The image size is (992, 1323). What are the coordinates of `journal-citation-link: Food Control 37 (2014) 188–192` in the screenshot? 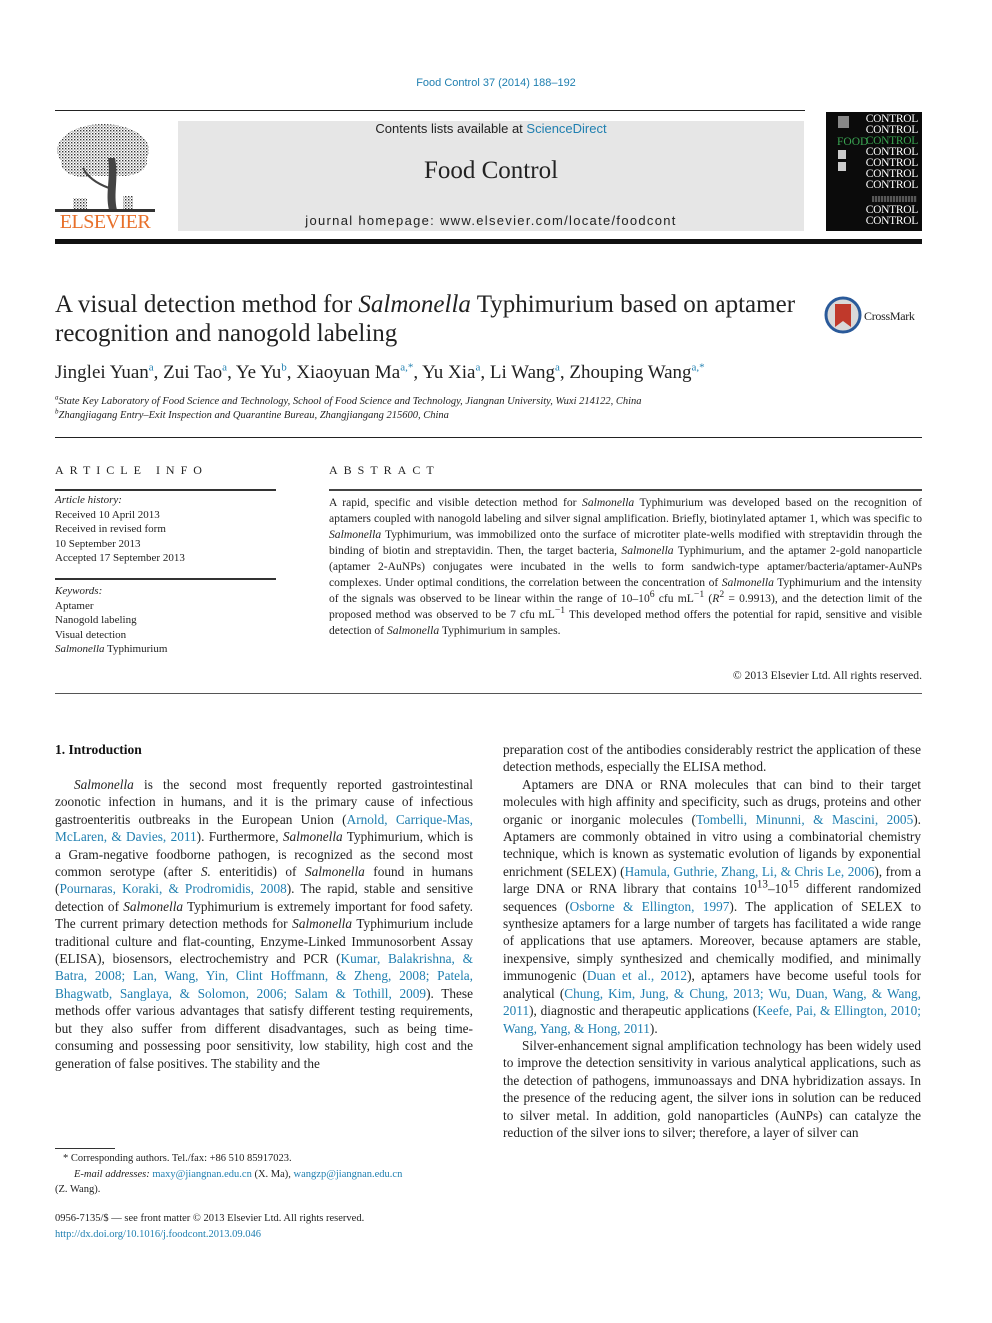 It's located at (496, 83).